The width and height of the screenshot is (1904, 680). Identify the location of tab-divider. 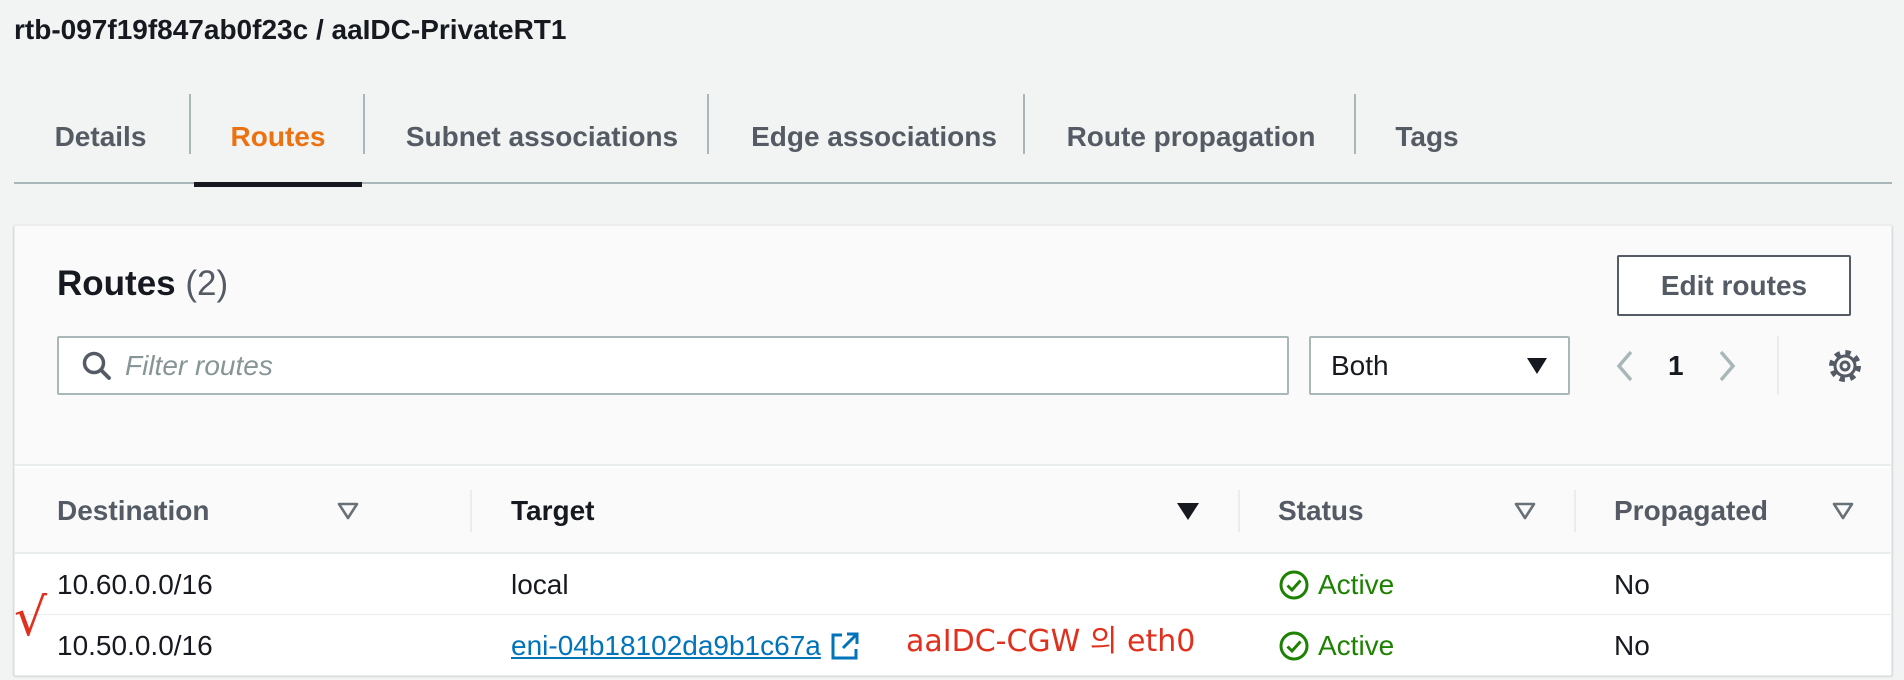
(190, 124).